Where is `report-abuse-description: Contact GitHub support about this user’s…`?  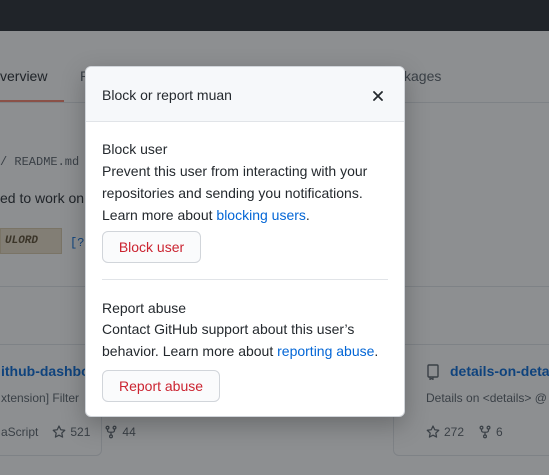
report-abuse-description: Contact GitHub support about this user’s… is located at coordinates (240, 340).